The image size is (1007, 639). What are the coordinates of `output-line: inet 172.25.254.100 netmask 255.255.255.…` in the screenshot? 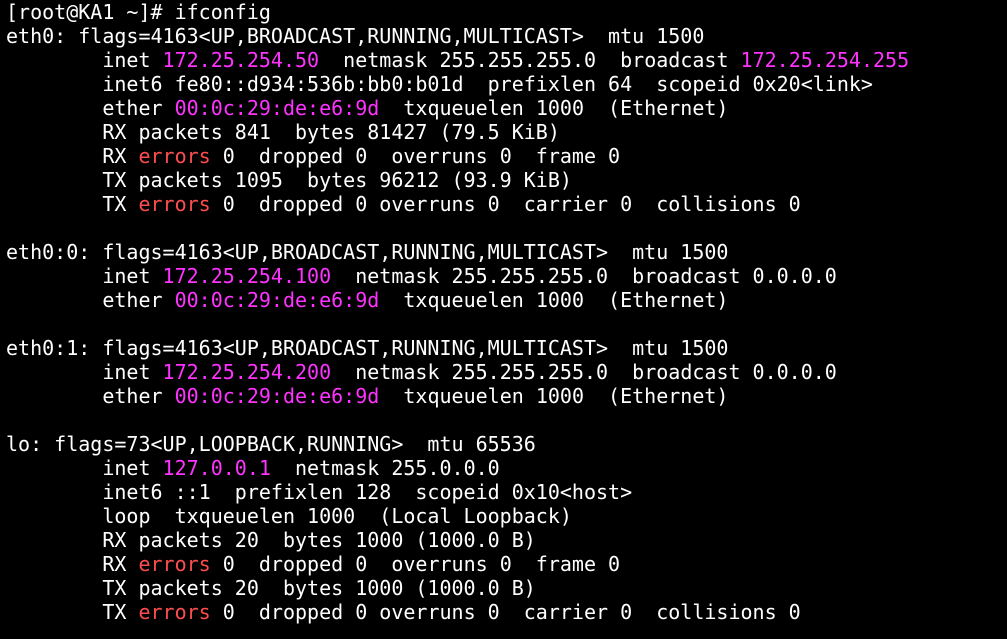 It's located at (506, 276).